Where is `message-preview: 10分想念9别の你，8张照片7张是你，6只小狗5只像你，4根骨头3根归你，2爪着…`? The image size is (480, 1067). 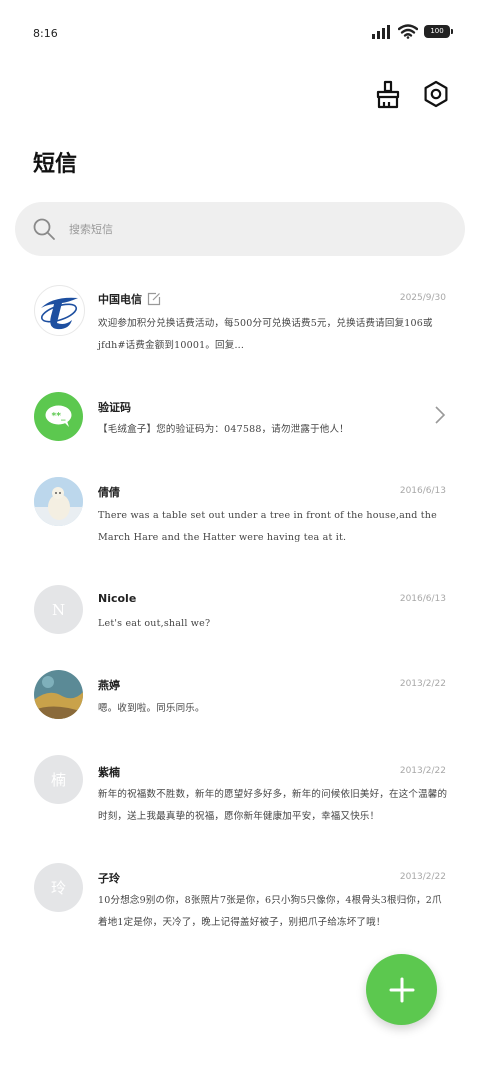 message-preview: 10分想念9别の你，8张照片7张是你，6只小狗5只像你，4根骨头3根归你，2爪着… is located at coordinates (270, 911).